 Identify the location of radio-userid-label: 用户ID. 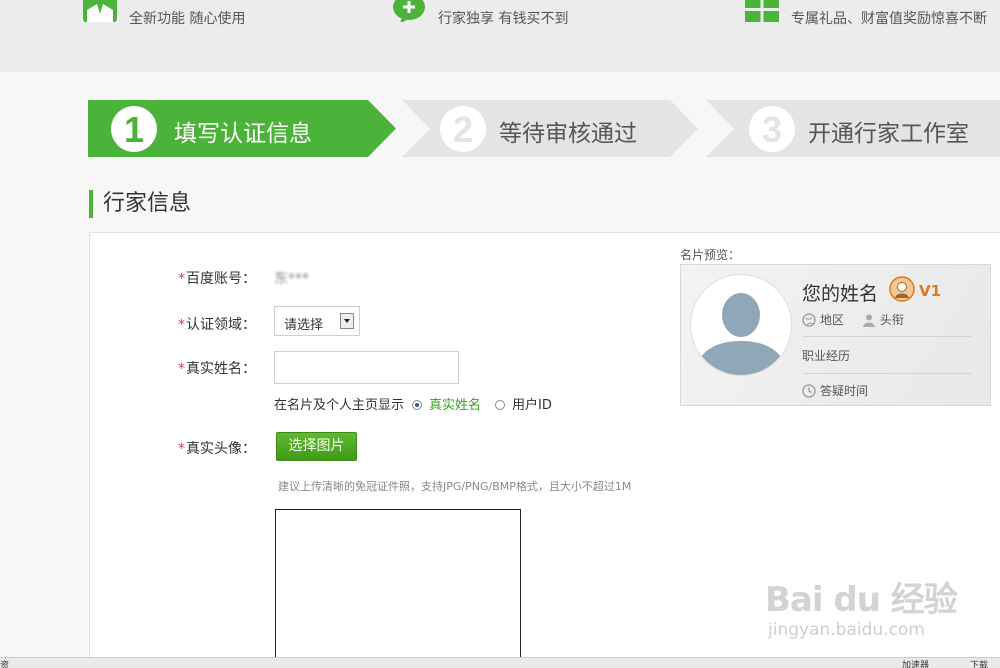
(532, 405).